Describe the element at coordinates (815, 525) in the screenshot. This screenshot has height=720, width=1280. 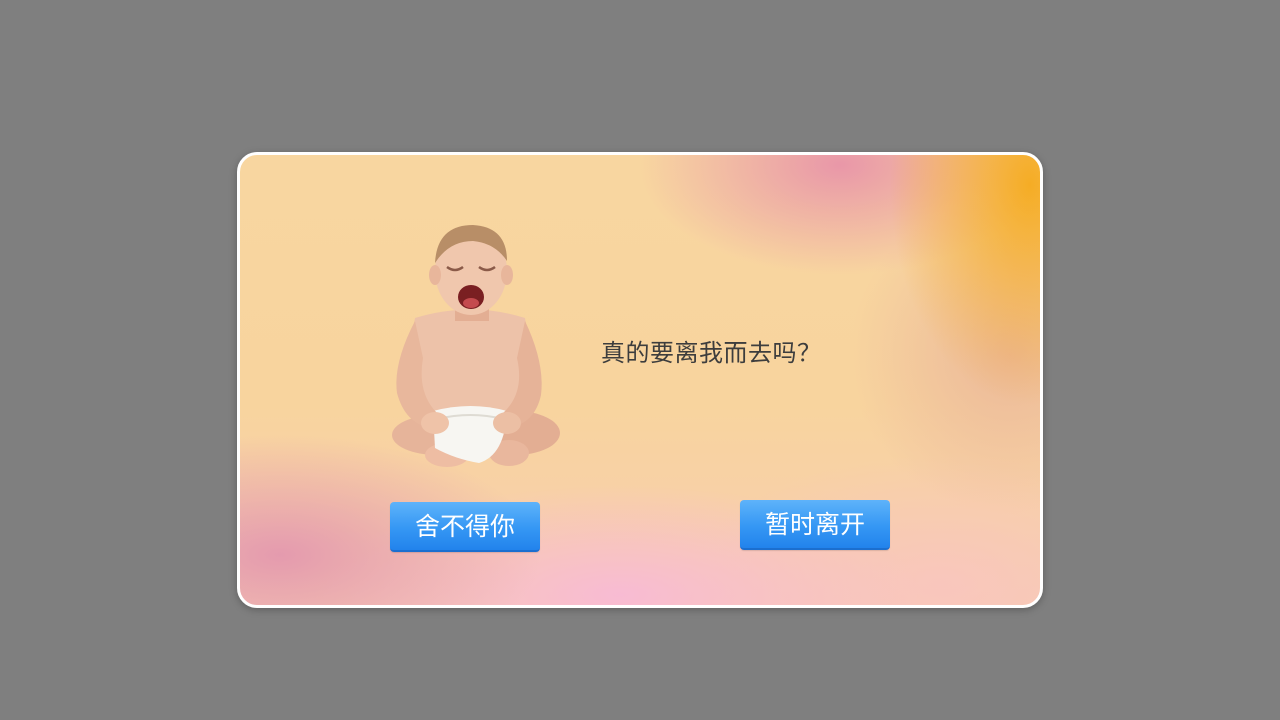
I see `leave-button: 暂时离开` at that location.